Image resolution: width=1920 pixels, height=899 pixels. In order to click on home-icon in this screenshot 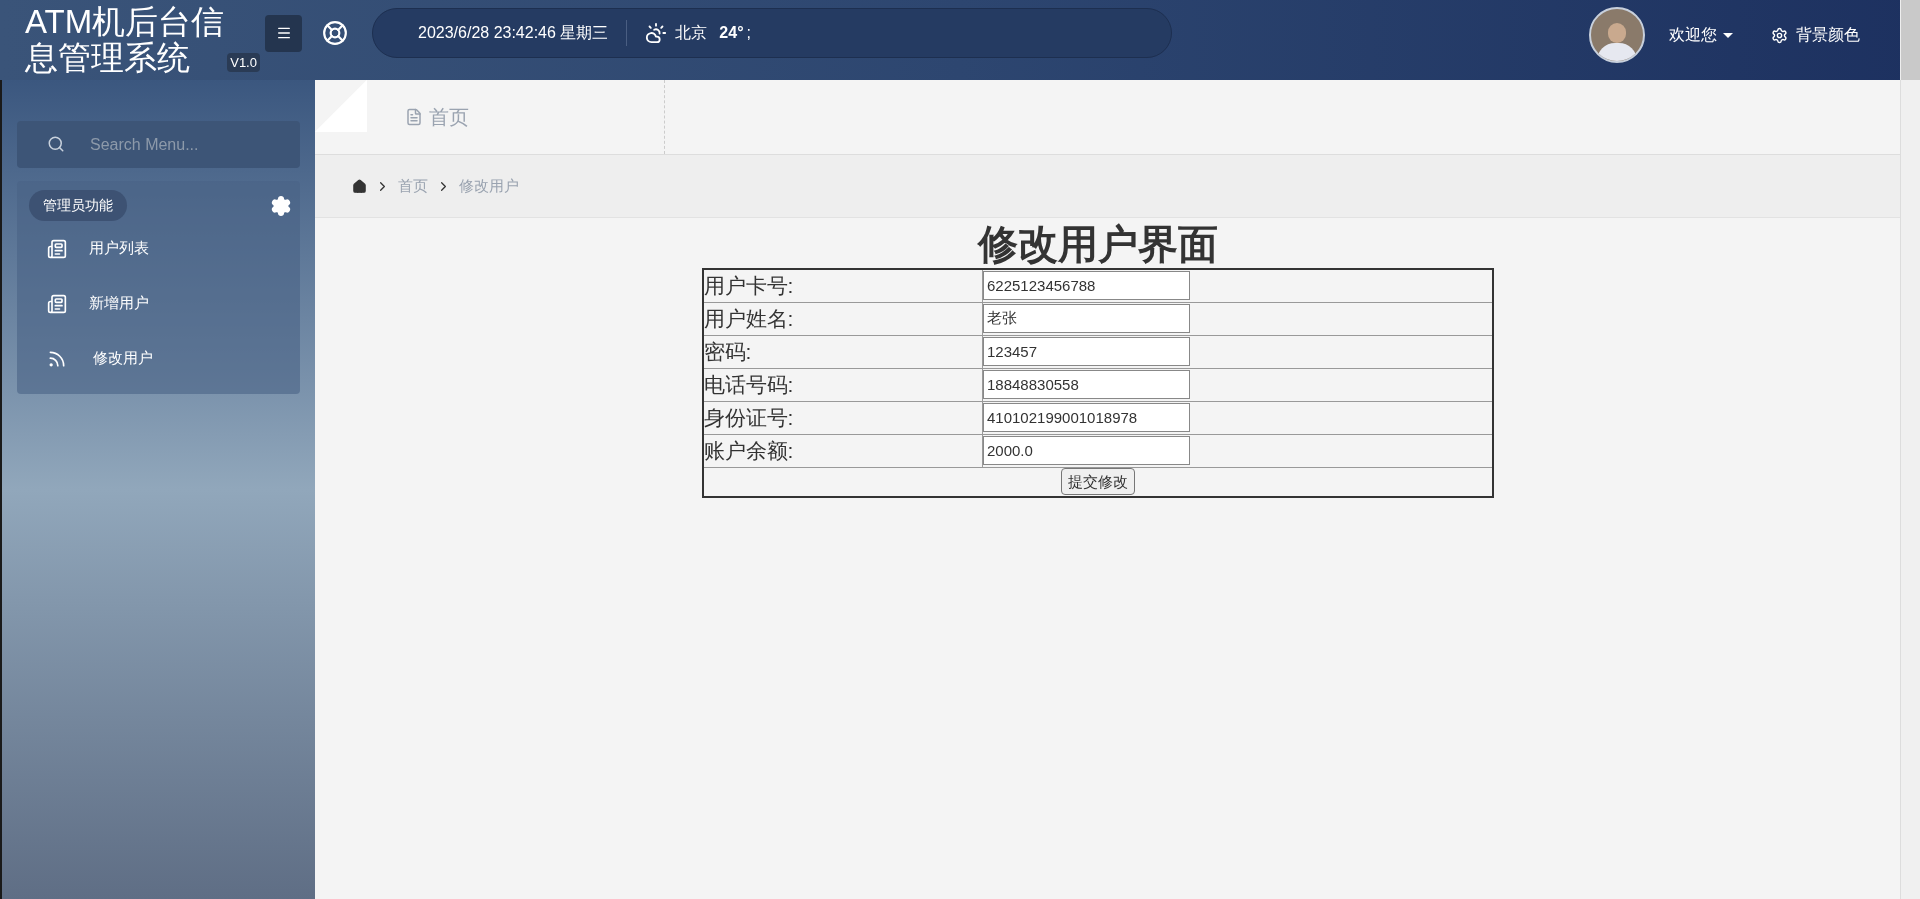, I will do `click(359, 186)`.